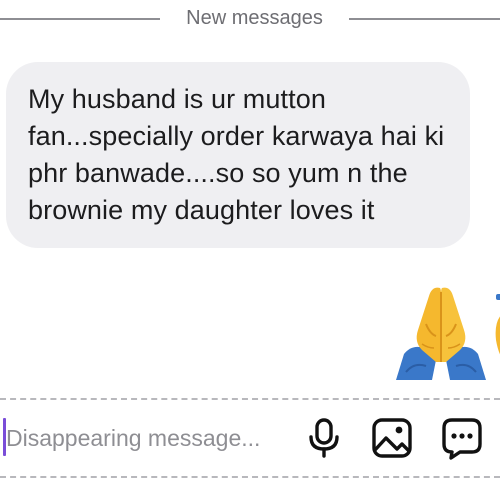 The image size is (500, 500). I want to click on folded-hands-emoji-message, so click(441, 332).